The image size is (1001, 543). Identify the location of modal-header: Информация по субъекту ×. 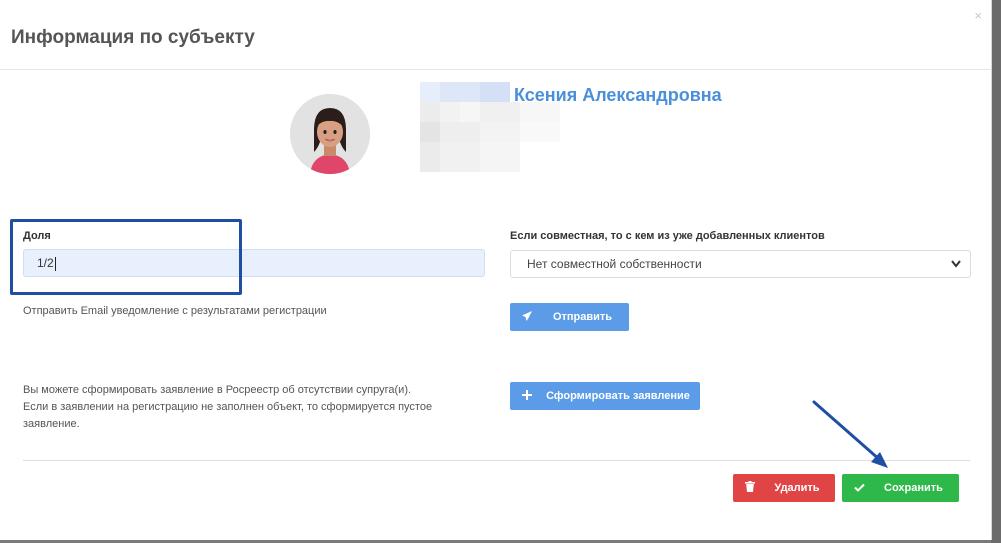
(495, 35).